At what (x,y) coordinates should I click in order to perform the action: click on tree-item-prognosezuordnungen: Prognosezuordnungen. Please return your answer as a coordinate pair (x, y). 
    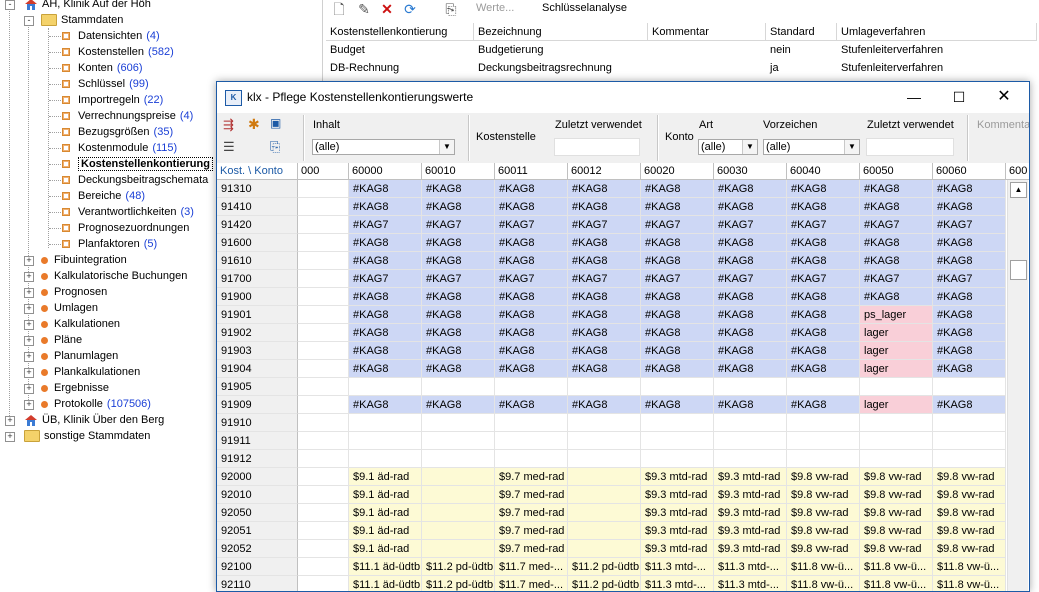
    Looking at the image, I should click on (125, 228).